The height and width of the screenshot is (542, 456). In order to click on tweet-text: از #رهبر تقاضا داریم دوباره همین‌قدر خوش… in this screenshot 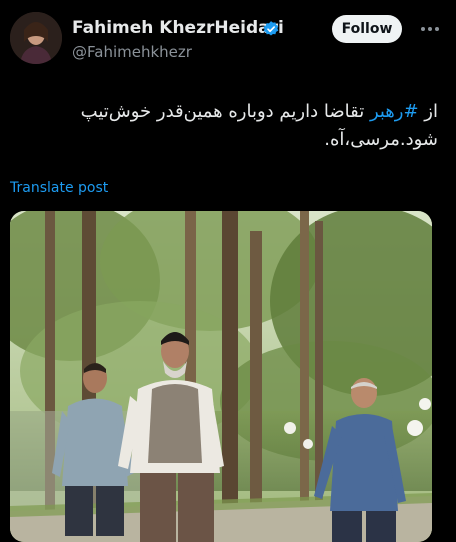, I will do `click(224, 126)`.